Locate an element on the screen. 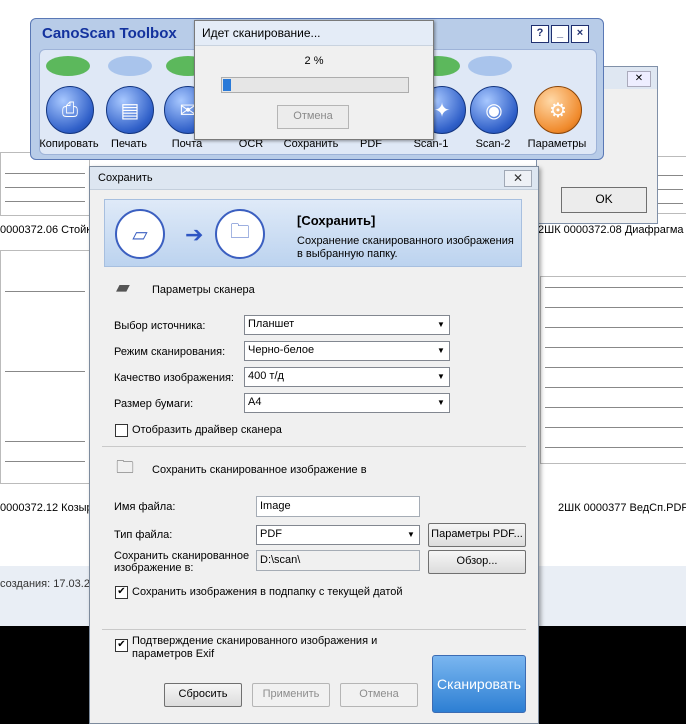 This screenshot has width=686, height=724. source-value: Планшет is located at coordinates (271, 324).